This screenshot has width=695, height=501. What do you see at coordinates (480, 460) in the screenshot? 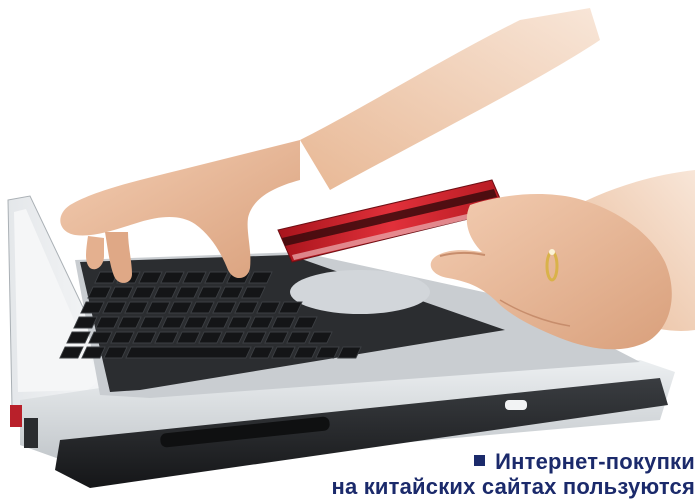
I see `caption-bullet-icon` at bounding box center [480, 460].